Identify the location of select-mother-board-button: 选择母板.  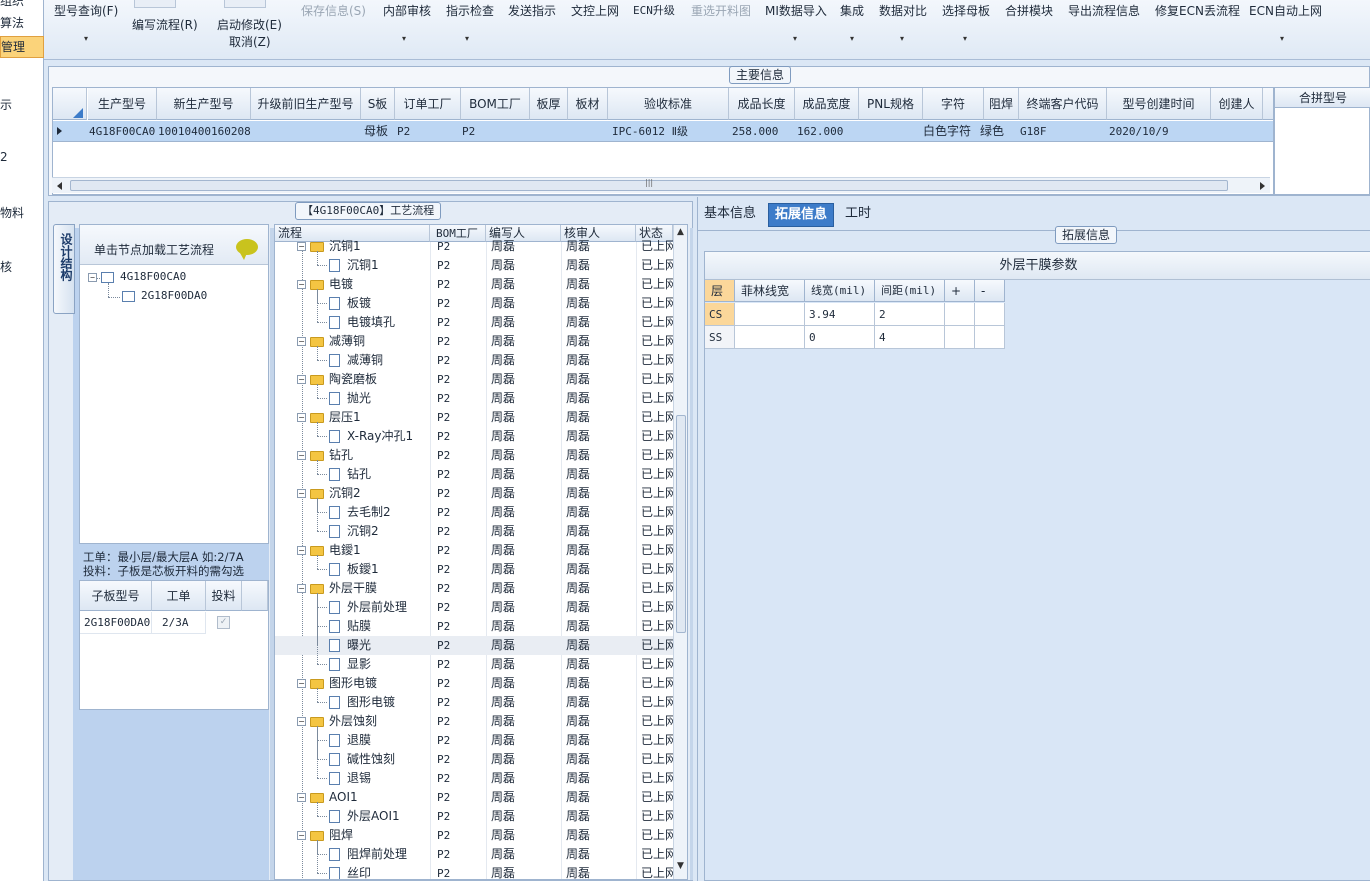
(966, 10).